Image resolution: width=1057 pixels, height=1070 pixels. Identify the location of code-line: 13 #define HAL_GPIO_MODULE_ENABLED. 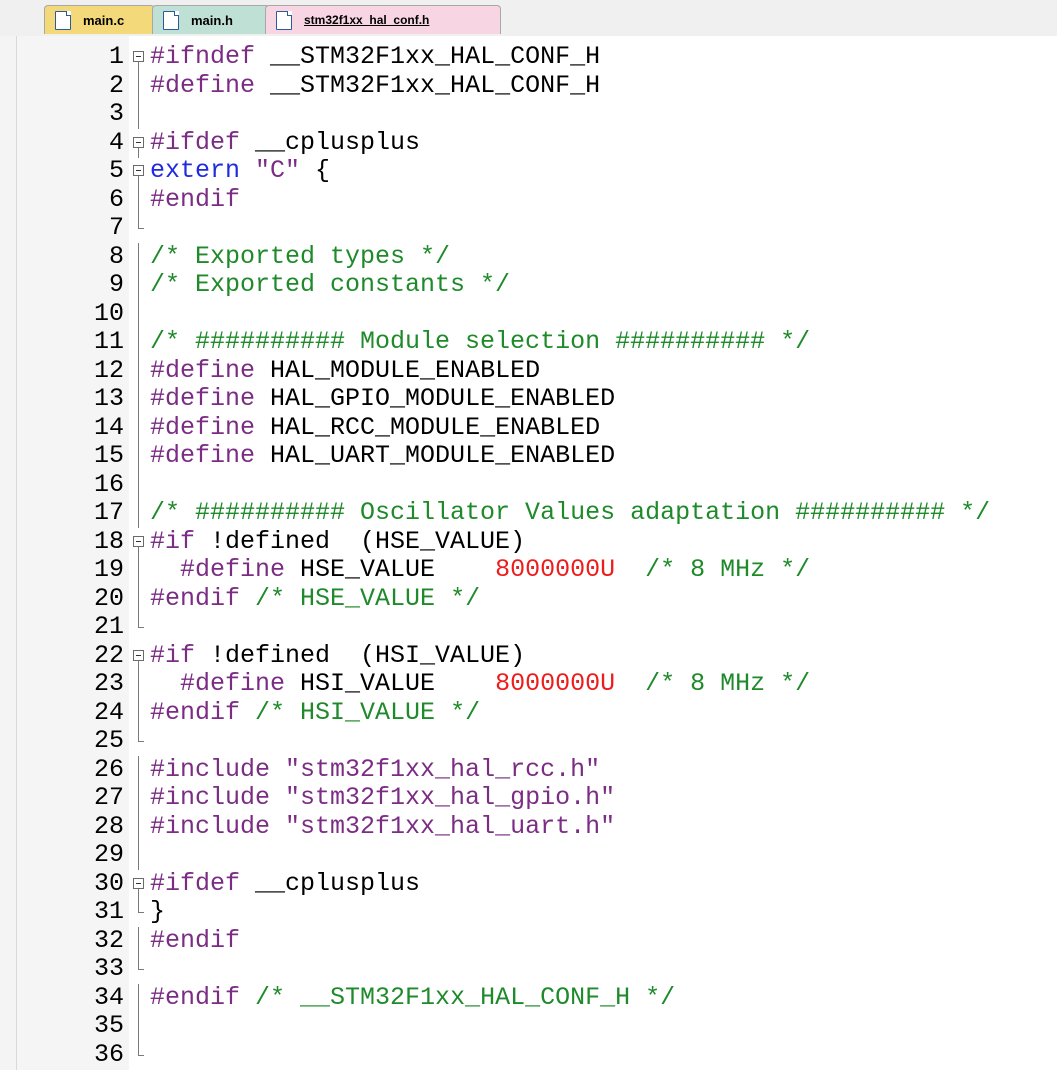
(537, 399).